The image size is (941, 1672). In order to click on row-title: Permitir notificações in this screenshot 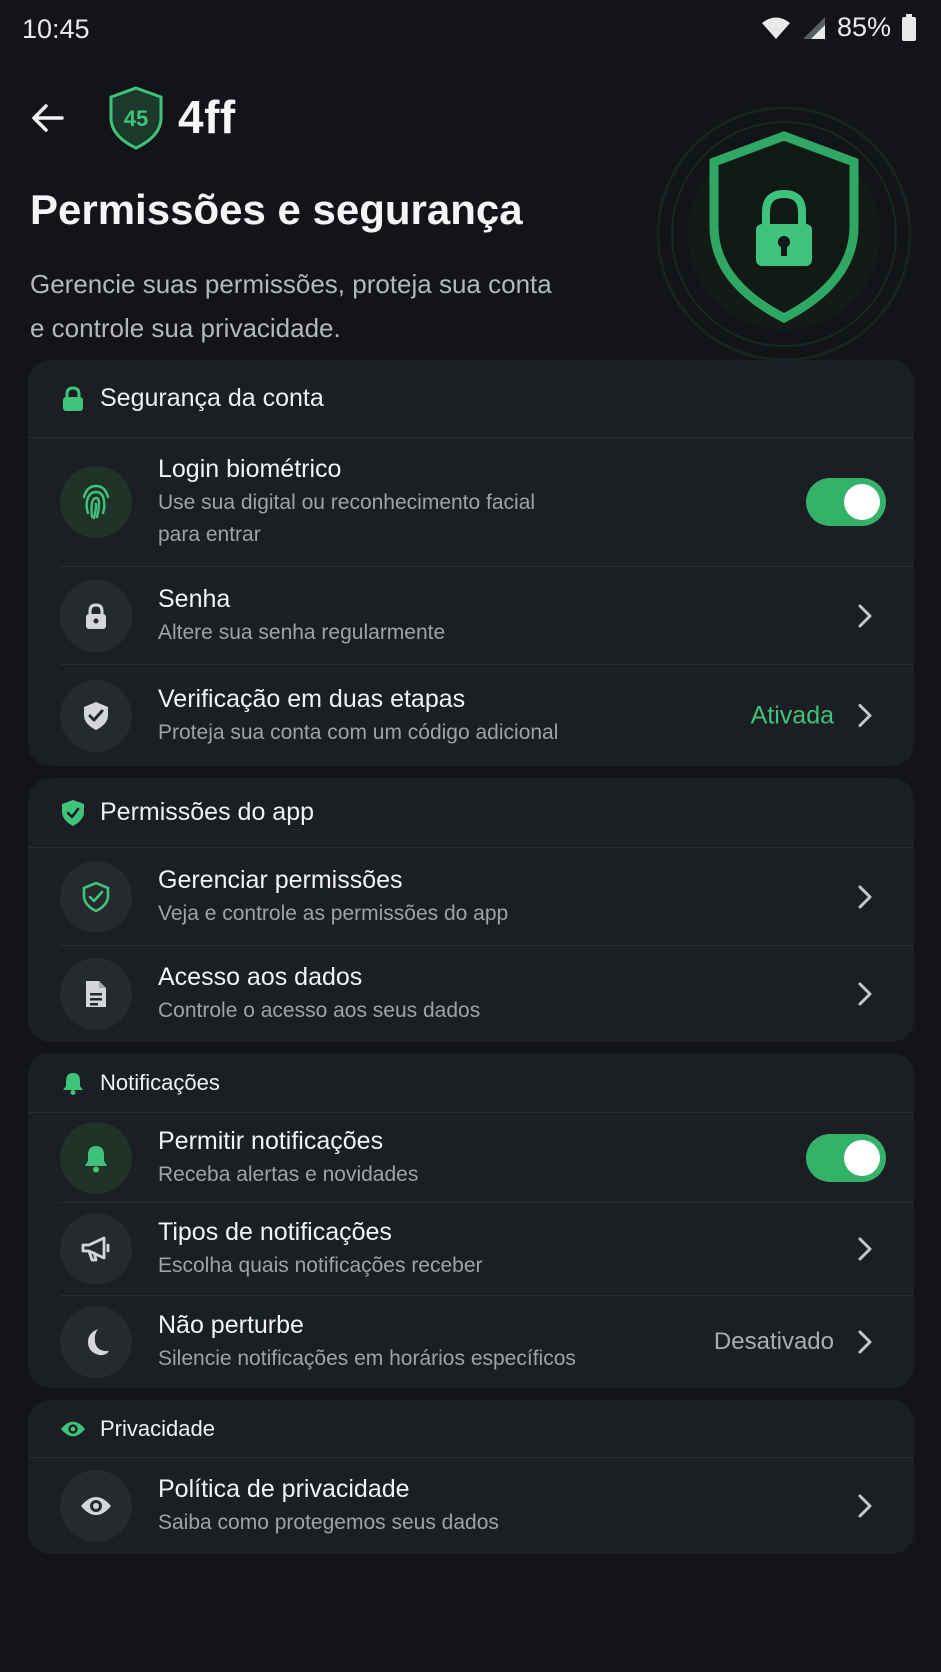, I will do `click(271, 1140)`.